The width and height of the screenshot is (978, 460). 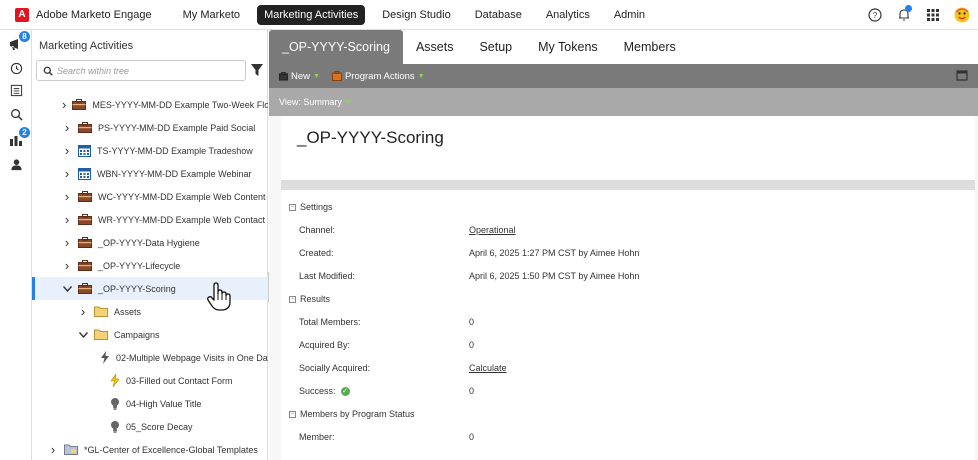 What do you see at coordinates (150, 426) in the screenshot?
I see `tree-item: 05_Score Decay` at bounding box center [150, 426].